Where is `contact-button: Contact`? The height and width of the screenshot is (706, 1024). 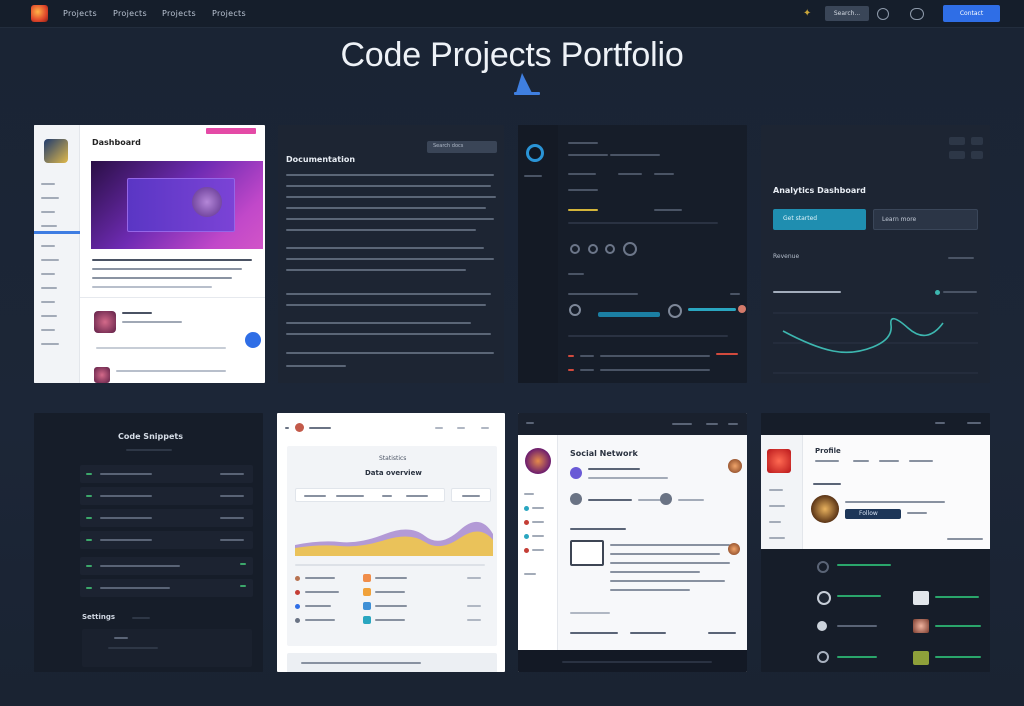
contact-button: Contact is located at coordinates (971, 13).